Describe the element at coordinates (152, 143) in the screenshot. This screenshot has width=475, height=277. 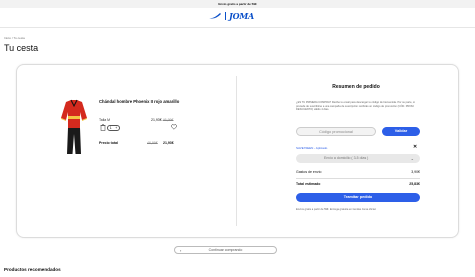
I see `item-total-old: 46,99€` at that location.